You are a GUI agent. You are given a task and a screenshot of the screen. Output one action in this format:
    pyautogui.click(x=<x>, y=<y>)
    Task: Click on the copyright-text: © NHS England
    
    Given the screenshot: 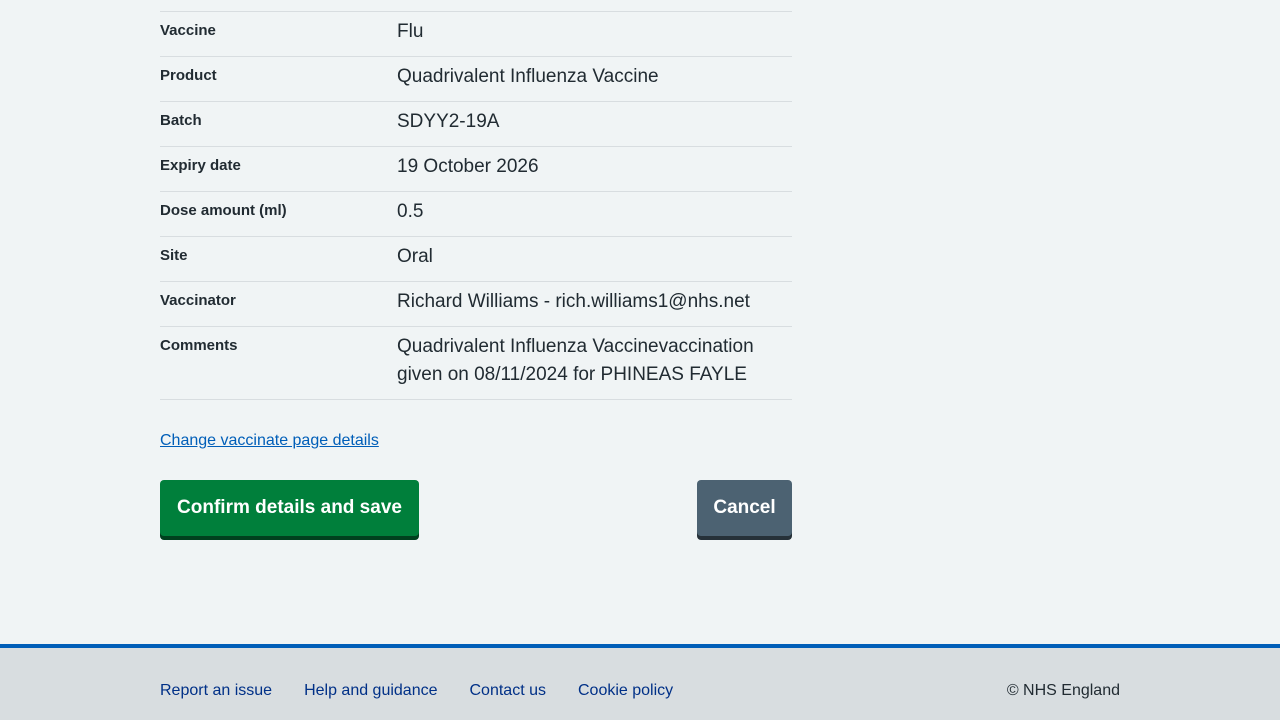 What is the action you would take?
    pyautogui.click(x=1063, y=690)
    